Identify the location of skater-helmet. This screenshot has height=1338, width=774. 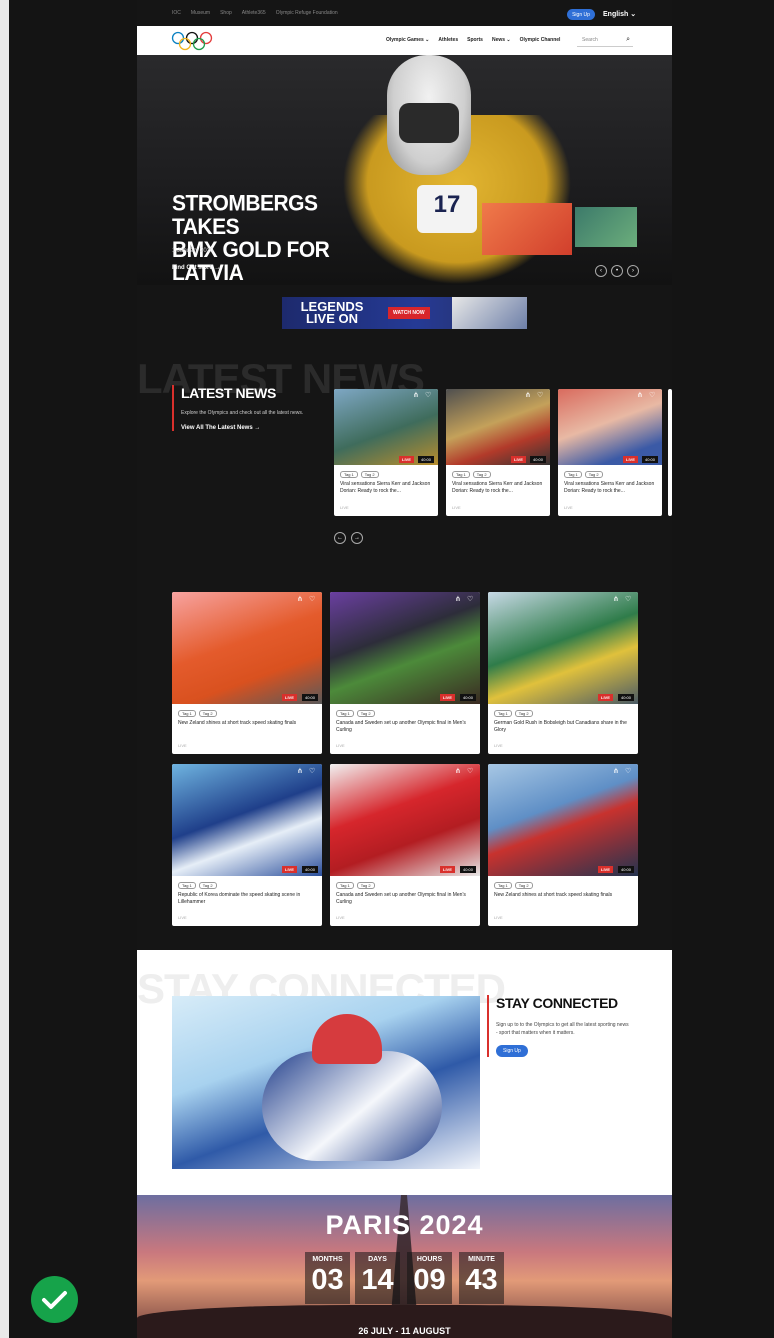
(347, 1039).